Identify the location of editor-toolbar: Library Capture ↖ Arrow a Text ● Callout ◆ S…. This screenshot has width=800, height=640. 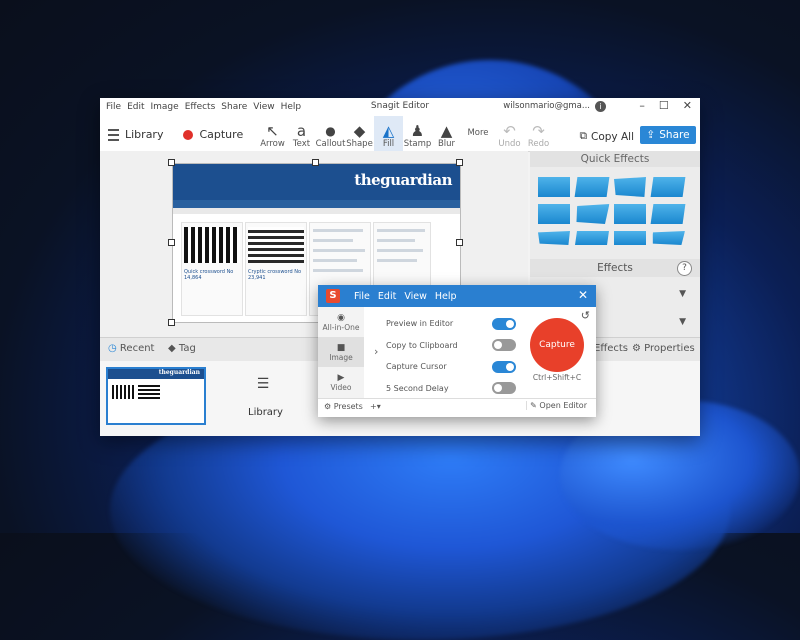
(400, 134).